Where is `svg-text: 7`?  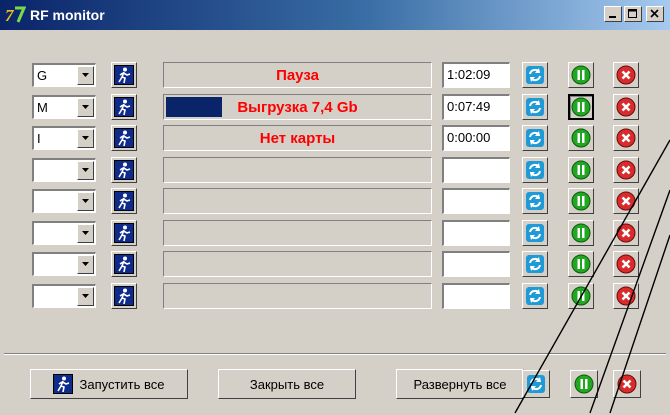 svg-text: 7 is located at coordinates (10, 15).